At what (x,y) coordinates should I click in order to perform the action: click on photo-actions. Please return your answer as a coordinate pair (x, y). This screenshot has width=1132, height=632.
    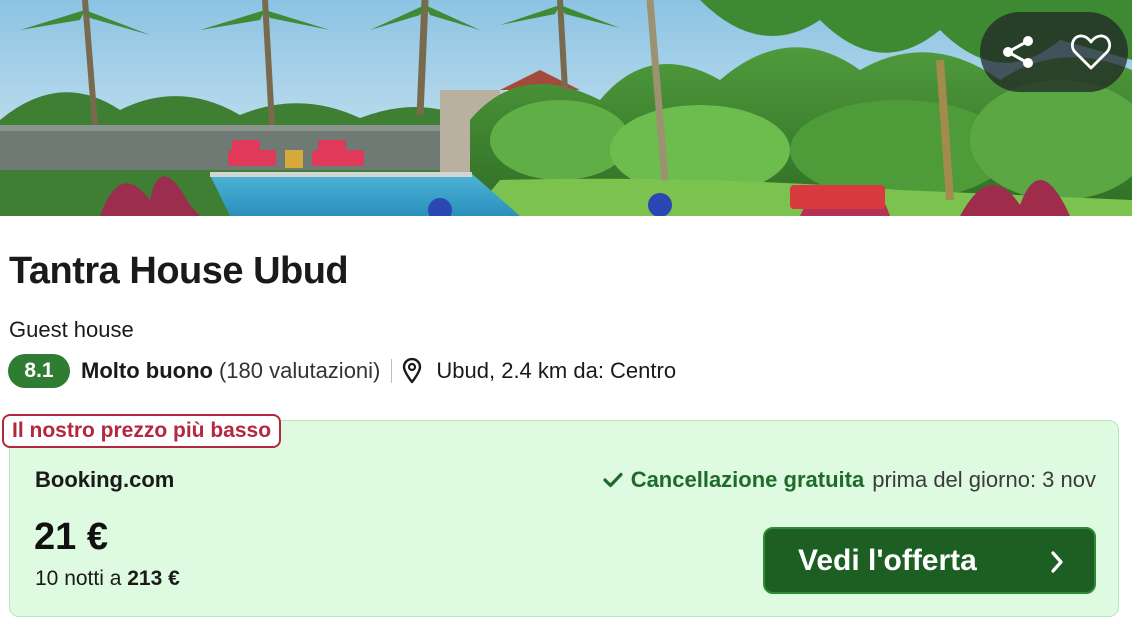
    Looking at the image, I should click on (1054, 52).